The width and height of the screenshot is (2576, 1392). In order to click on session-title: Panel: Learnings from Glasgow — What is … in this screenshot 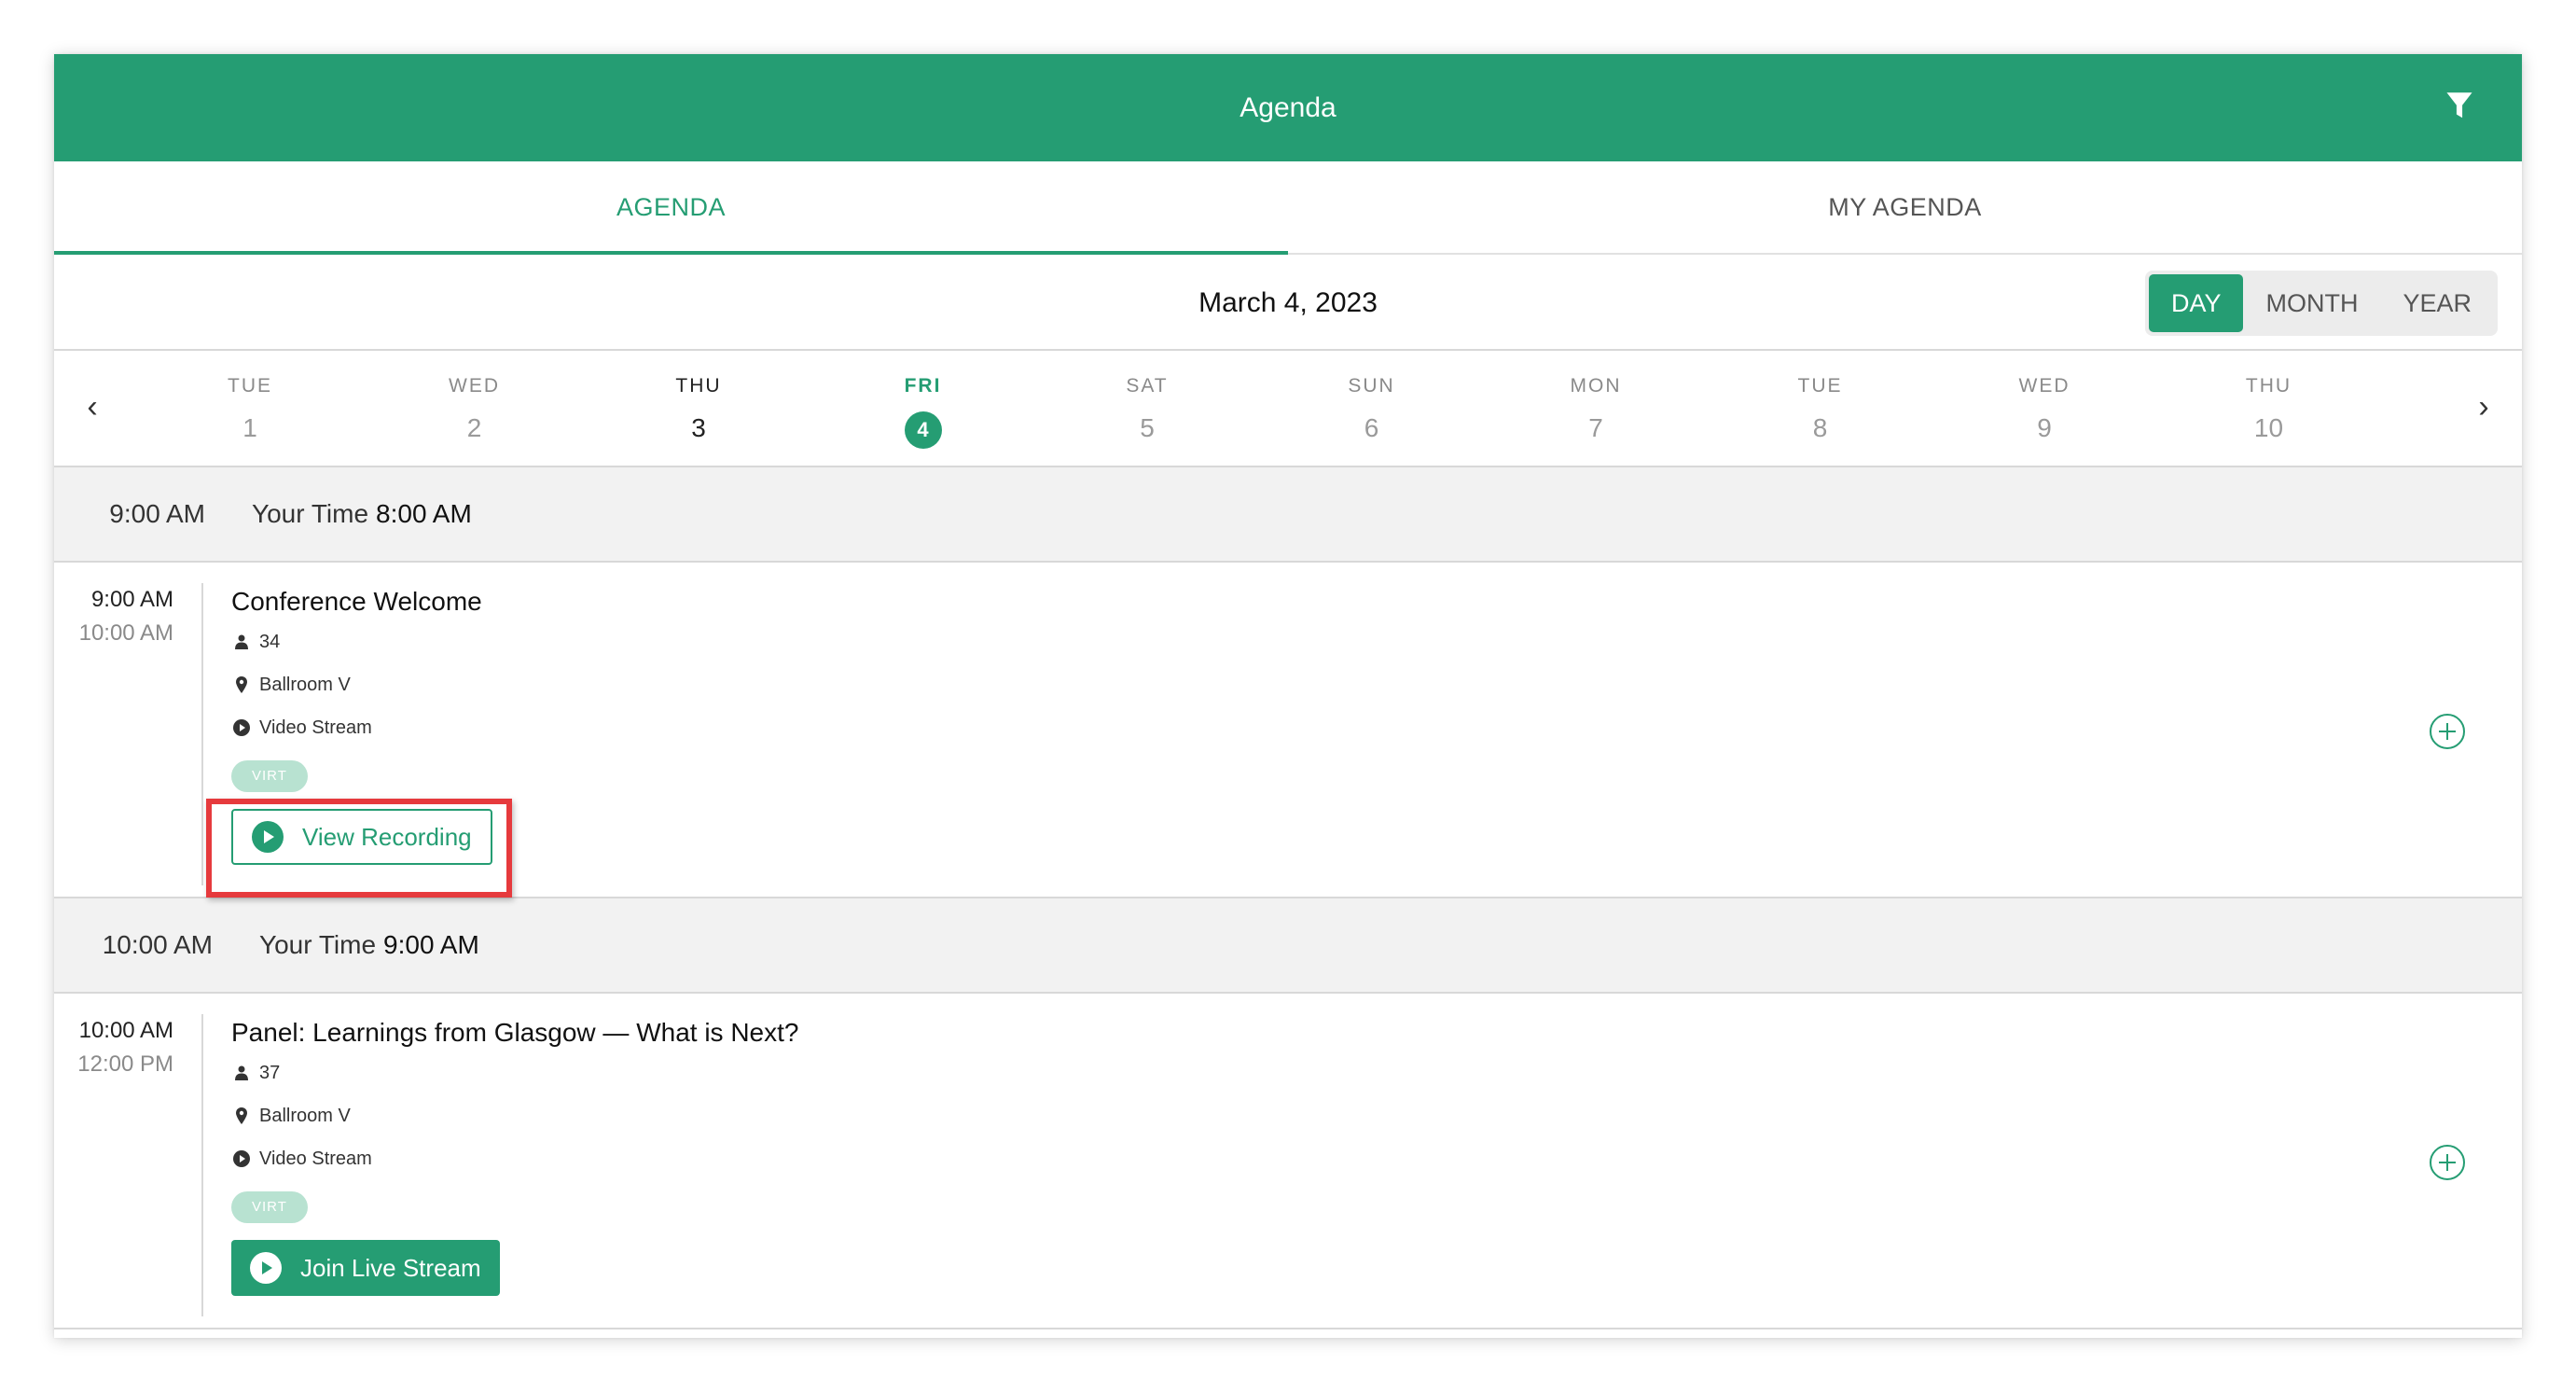, I will do `click(514, 1032)`.